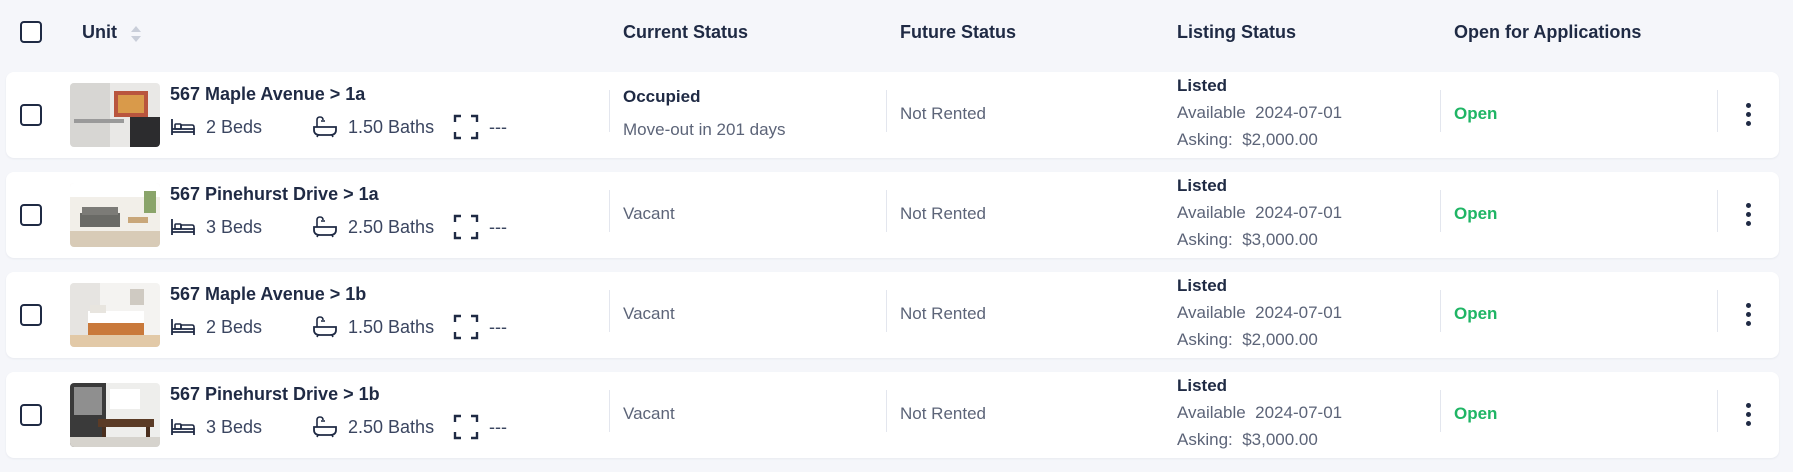 The image size is (1793, 472). I want to click on sort-icon, so click(136, 34).